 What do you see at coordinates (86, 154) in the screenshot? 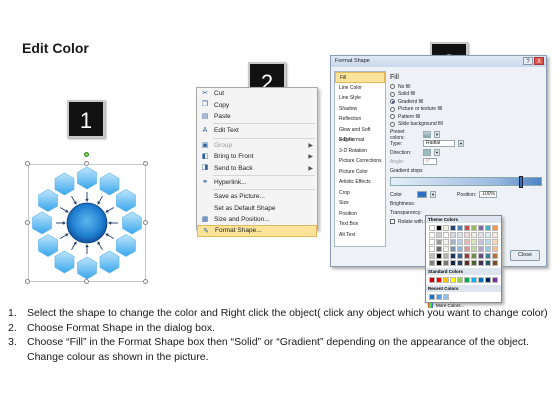
I see `rotation-handle` at bounding box center [86, 154].